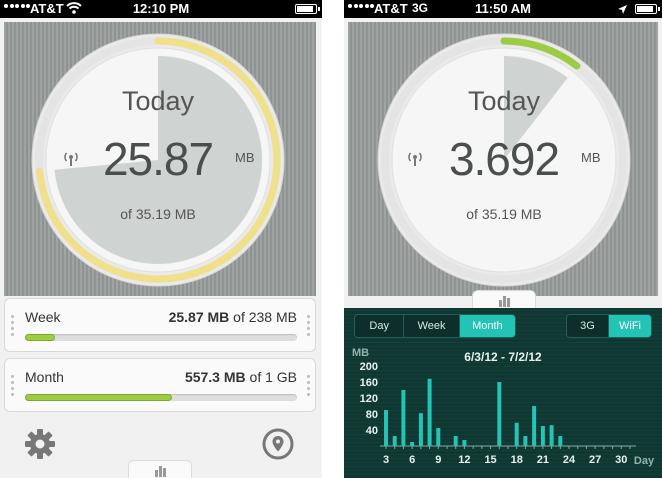 The image size is (662, 478). I want to click on x-tick-label: 24, so click(569, 460).